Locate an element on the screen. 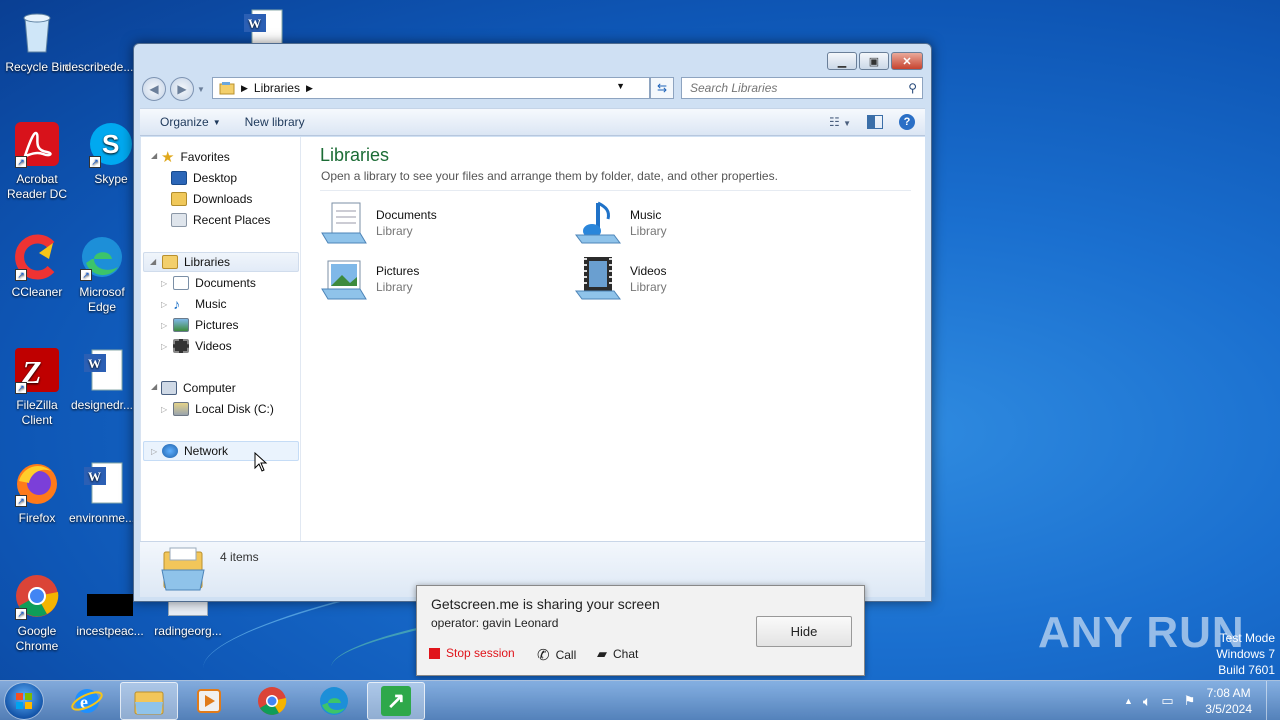 The image size is (1280, 720). libraries-folder-icon is located at coordinates (184, 570).